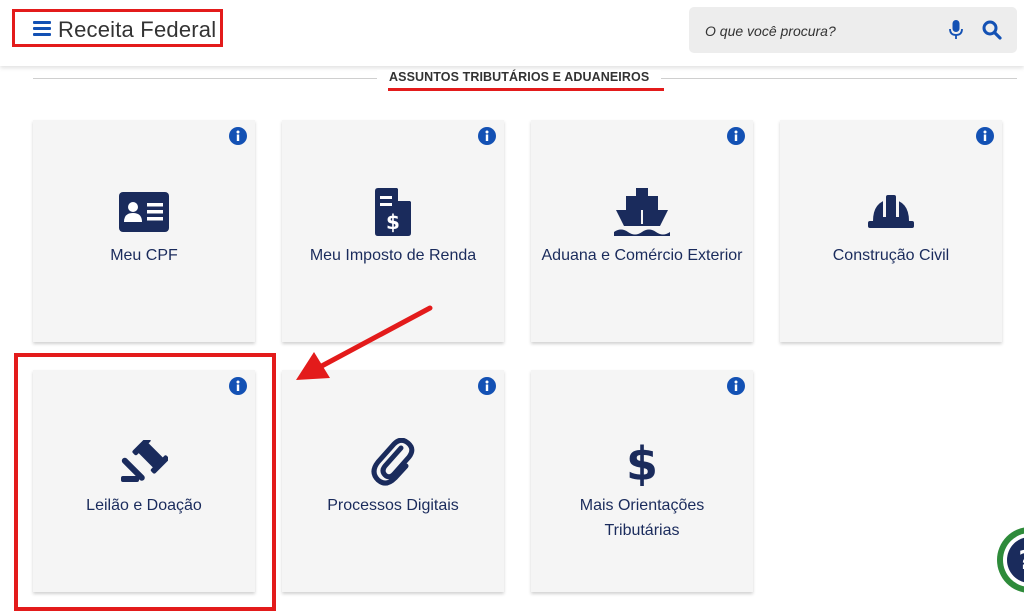 The width and height of the screenshot is (1024, 612). I want to click on paperclip-icon, so click(393, 462).